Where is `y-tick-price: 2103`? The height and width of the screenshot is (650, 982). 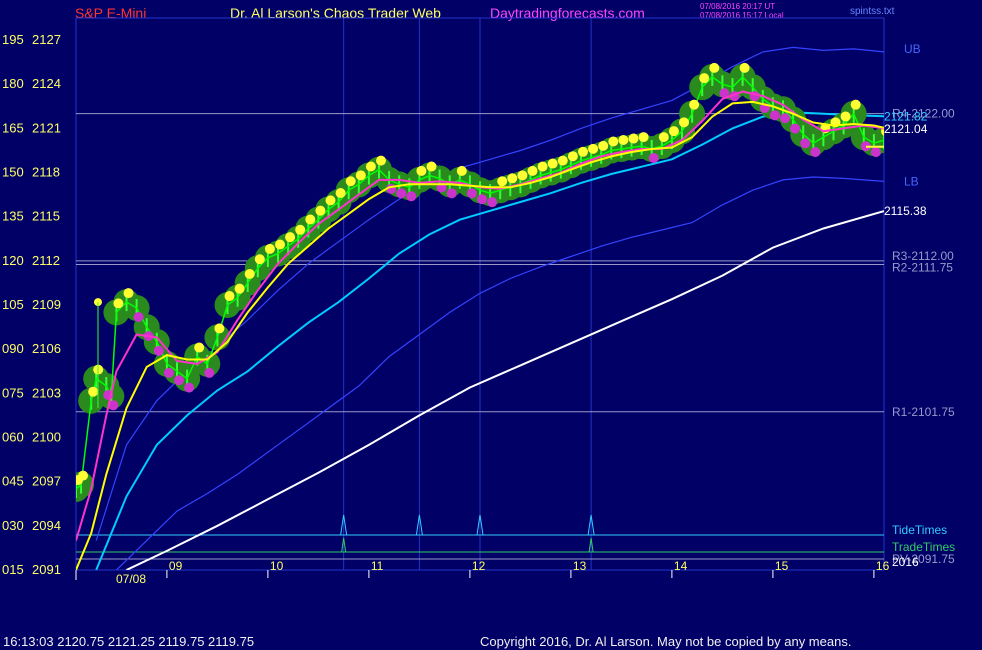
y-tick-price: 2103 is located at coordinates (46, 392).